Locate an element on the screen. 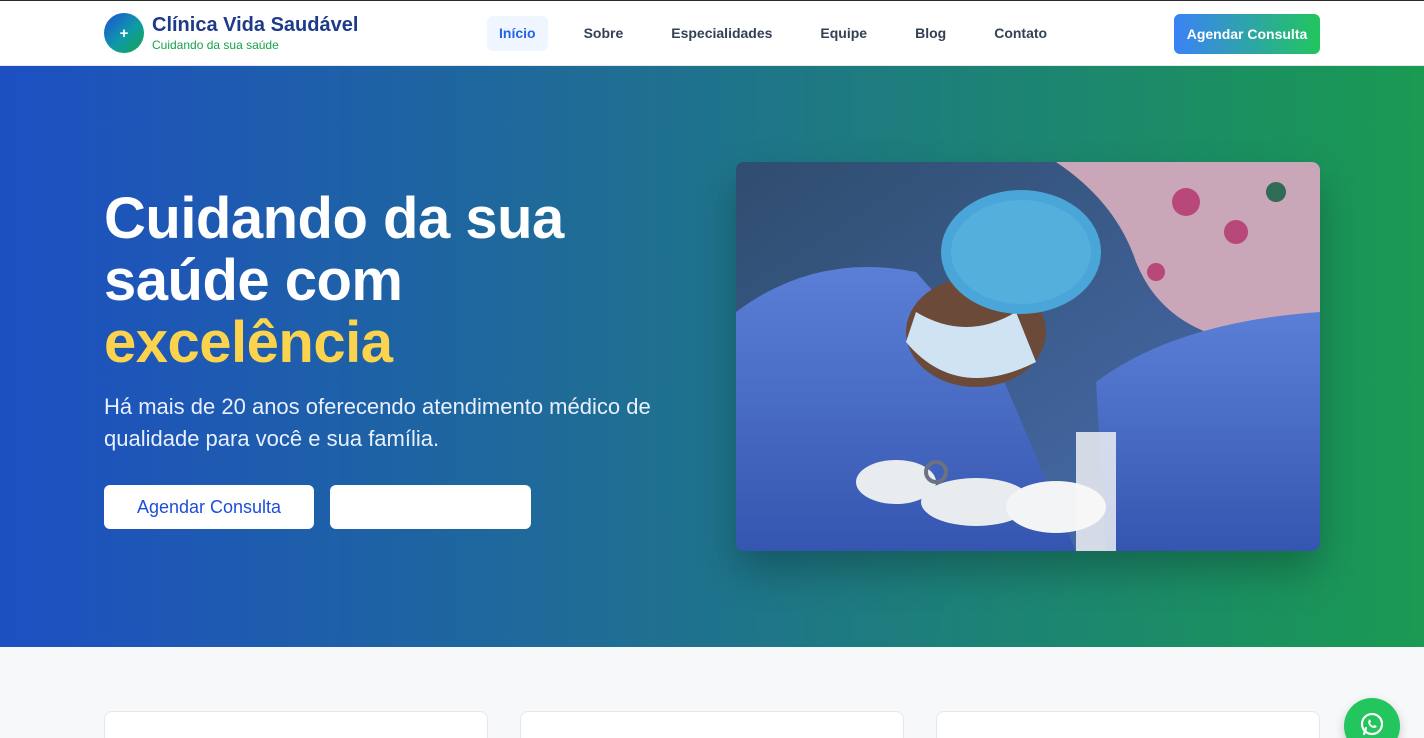 This screenshot has width=1424, height=738. hero-title-line2: saúde com is located at coordinates (253, 280).